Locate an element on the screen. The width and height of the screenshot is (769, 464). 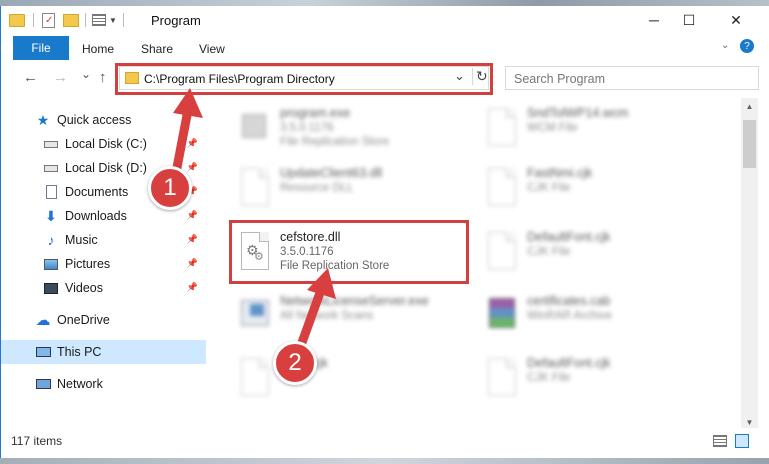
step-1-badge: 1 is located at coordinates (170, 188).